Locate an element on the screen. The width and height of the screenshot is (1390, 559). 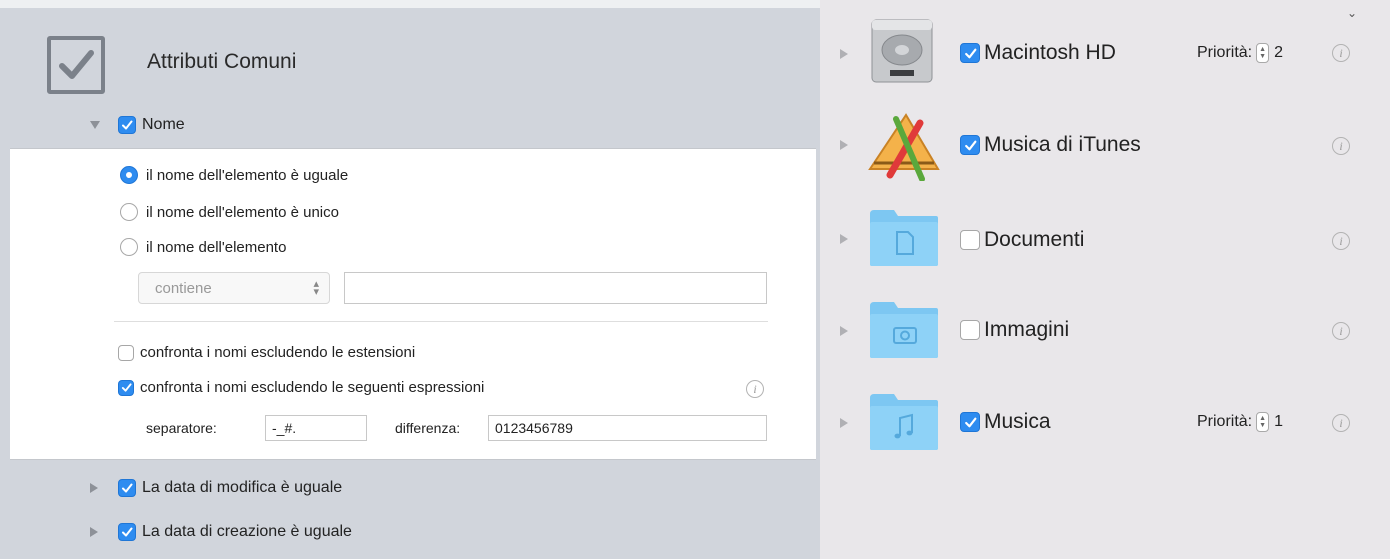
location-label-wrap: Immagini is located at coordinates (1014, 330).